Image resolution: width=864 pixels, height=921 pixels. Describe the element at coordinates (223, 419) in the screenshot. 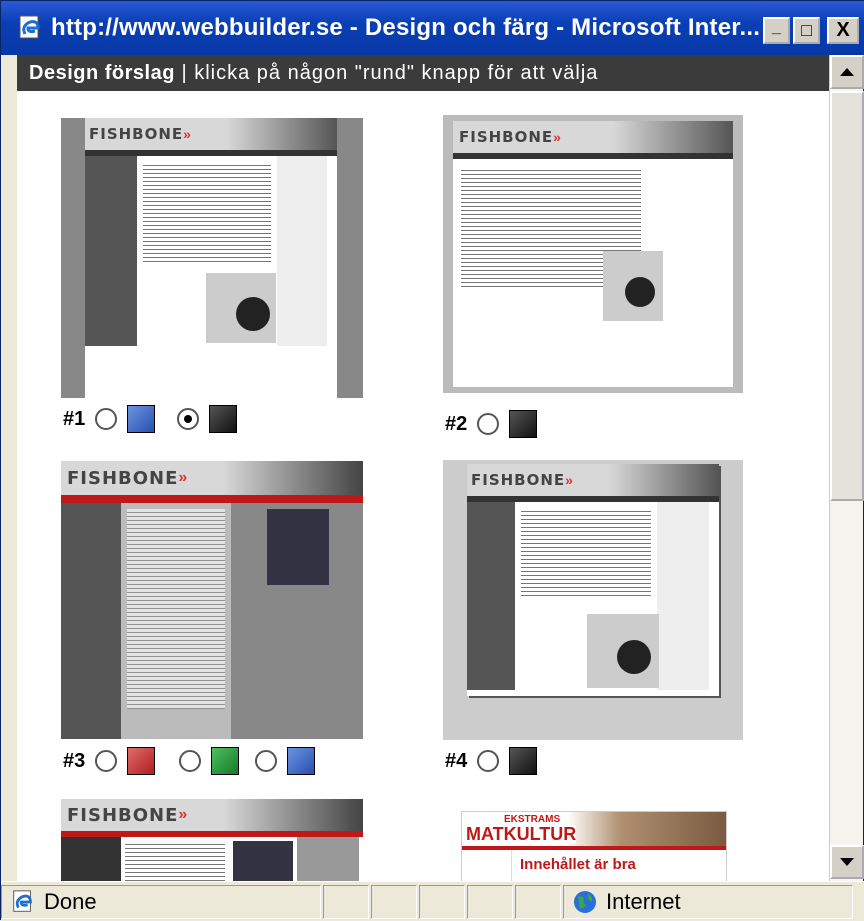

I see `design-1-swatch-black` at that location.